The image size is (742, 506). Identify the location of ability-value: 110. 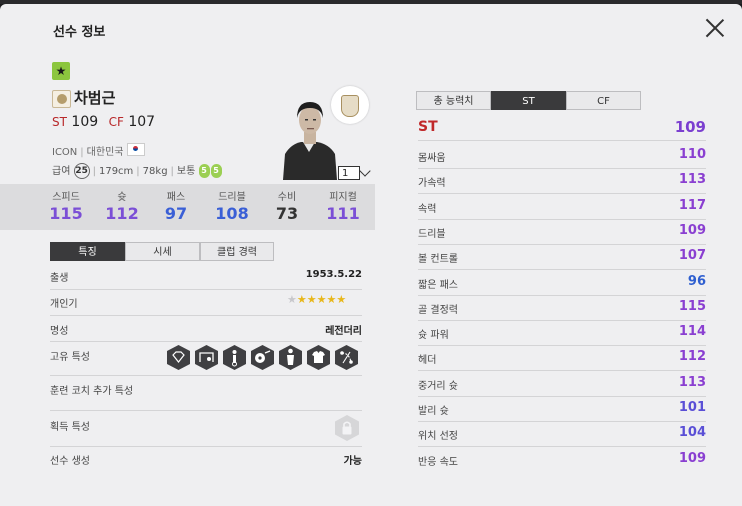
(692, 154).